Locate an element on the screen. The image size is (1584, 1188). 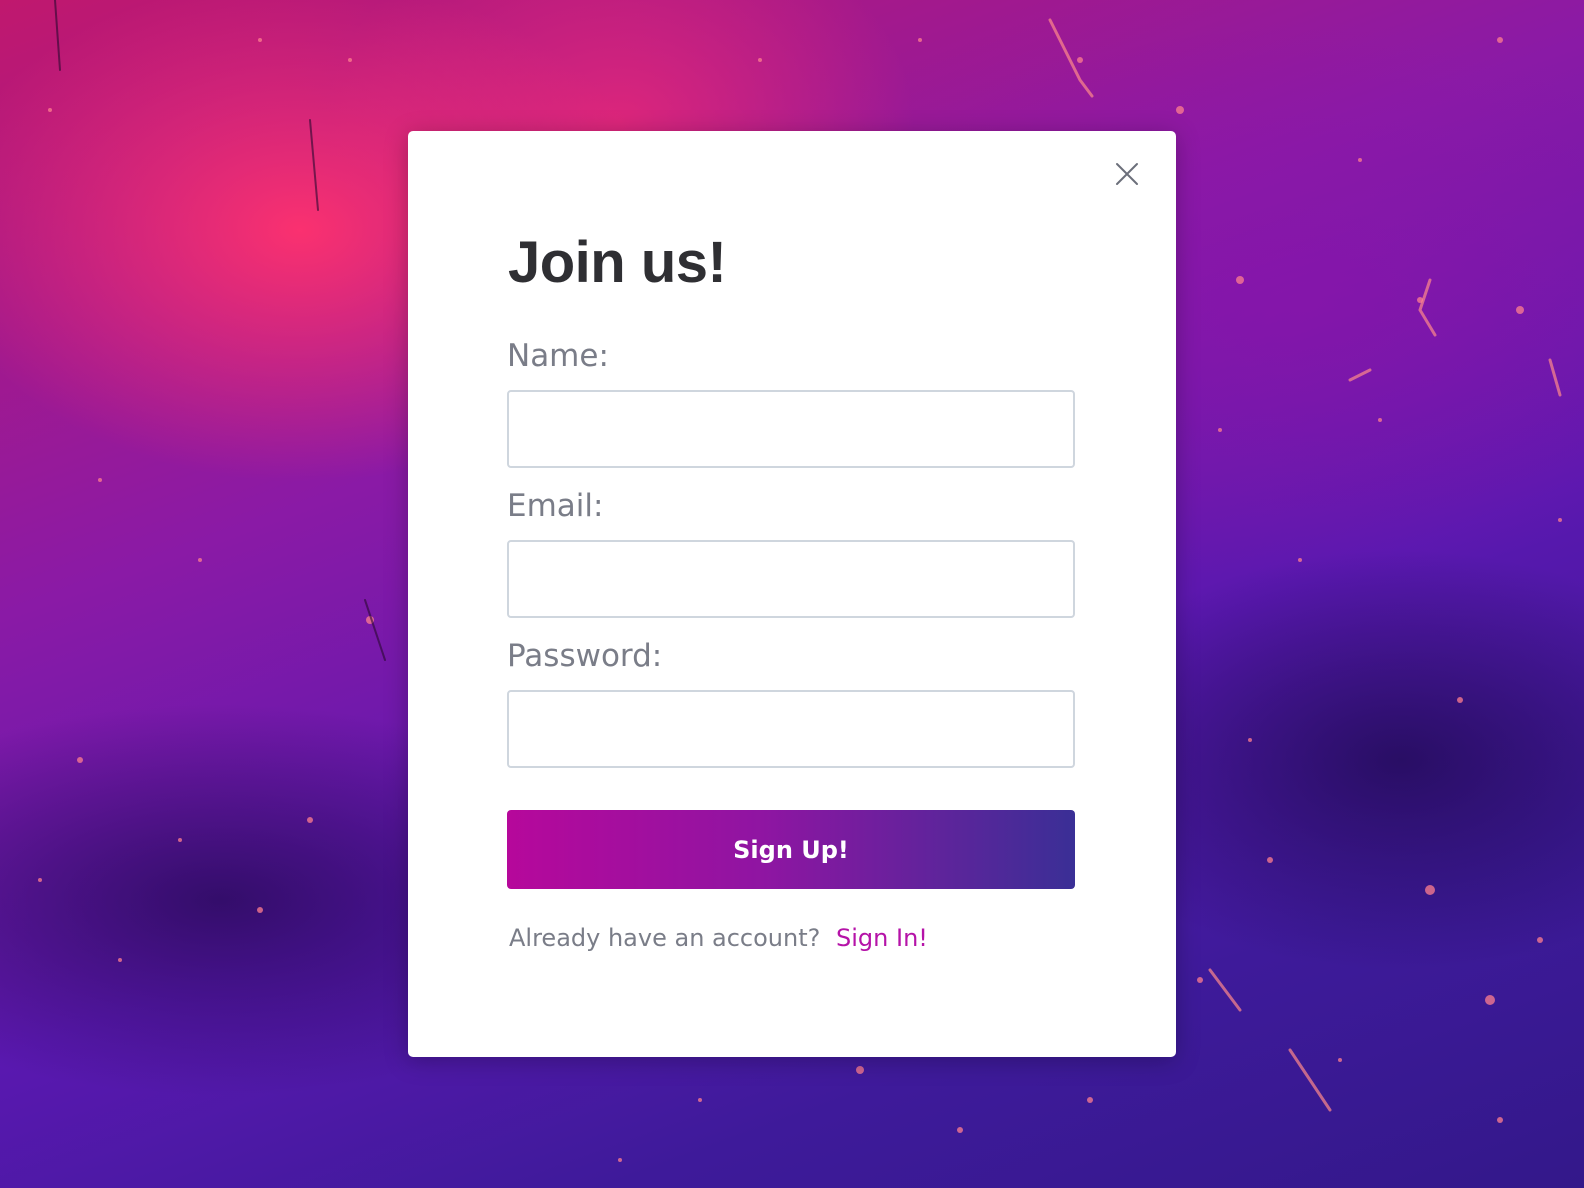
close-button is located at coordinates (1127, 174).